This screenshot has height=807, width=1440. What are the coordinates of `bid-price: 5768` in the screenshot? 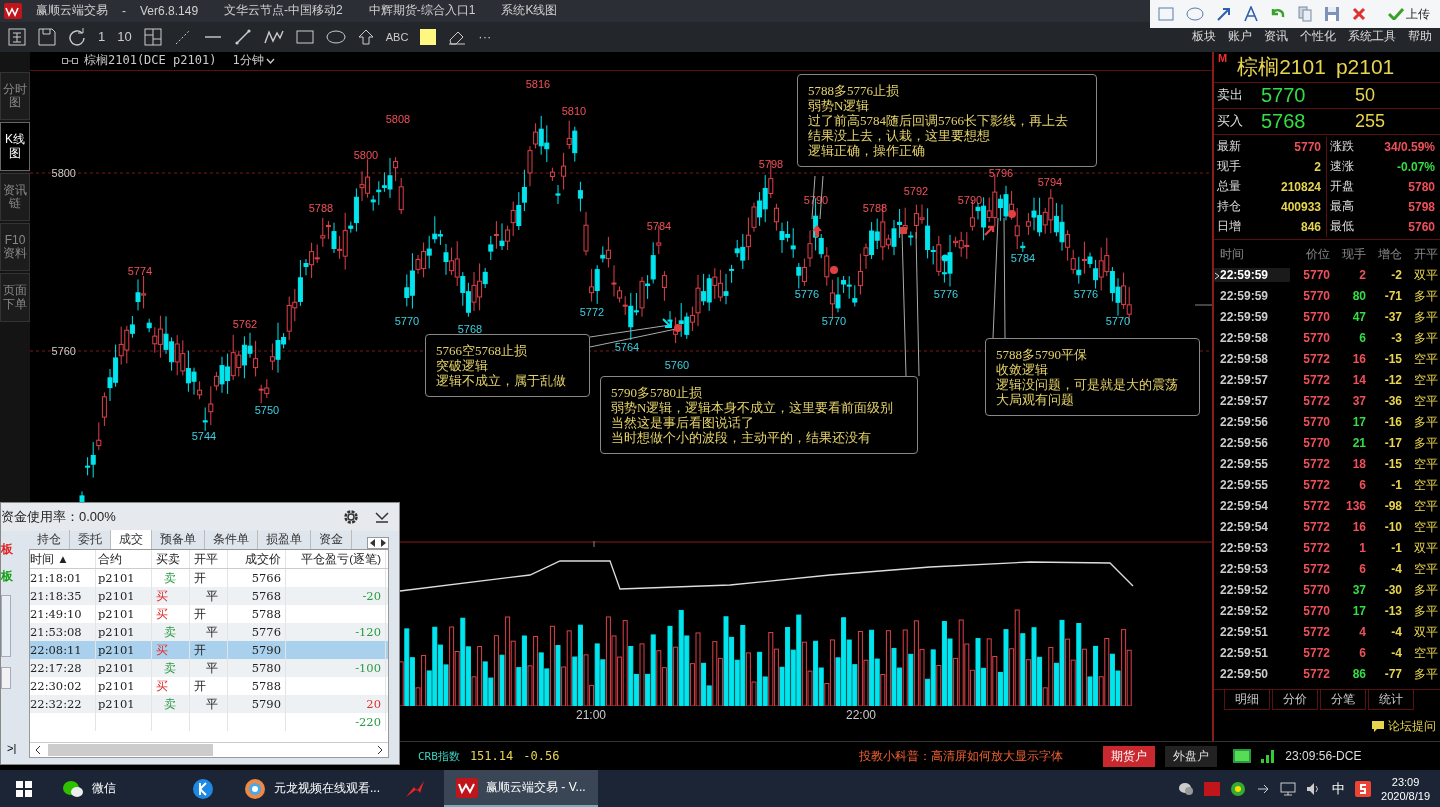 It's located at (1284, 121).